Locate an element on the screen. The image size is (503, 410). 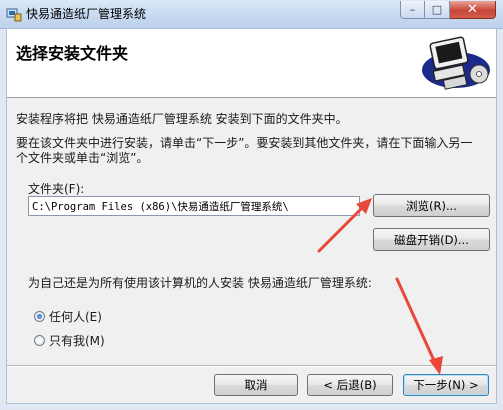
intro-text: 安装程序将把 快易通造纸厂管理系统 安装到下面的文件夹中。 is located at coordinates (182, 119).